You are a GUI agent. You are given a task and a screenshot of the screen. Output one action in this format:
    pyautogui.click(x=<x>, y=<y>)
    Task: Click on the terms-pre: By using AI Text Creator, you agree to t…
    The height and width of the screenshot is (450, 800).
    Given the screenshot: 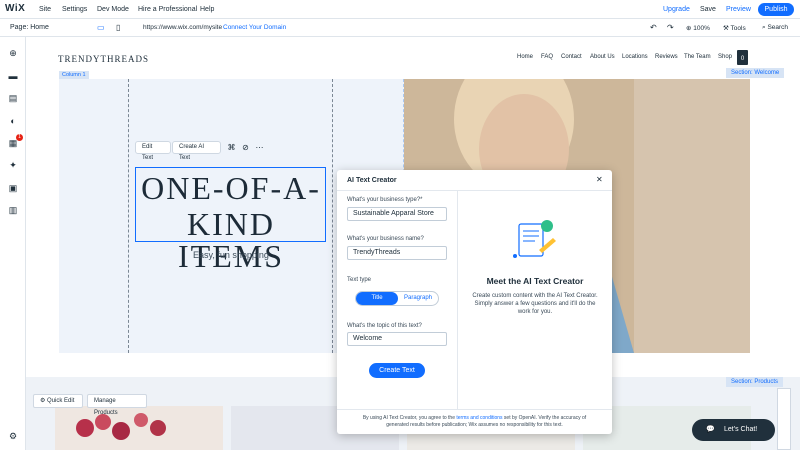 What is the action you would take?
    pyautogui.click(x=408, y=418)
    